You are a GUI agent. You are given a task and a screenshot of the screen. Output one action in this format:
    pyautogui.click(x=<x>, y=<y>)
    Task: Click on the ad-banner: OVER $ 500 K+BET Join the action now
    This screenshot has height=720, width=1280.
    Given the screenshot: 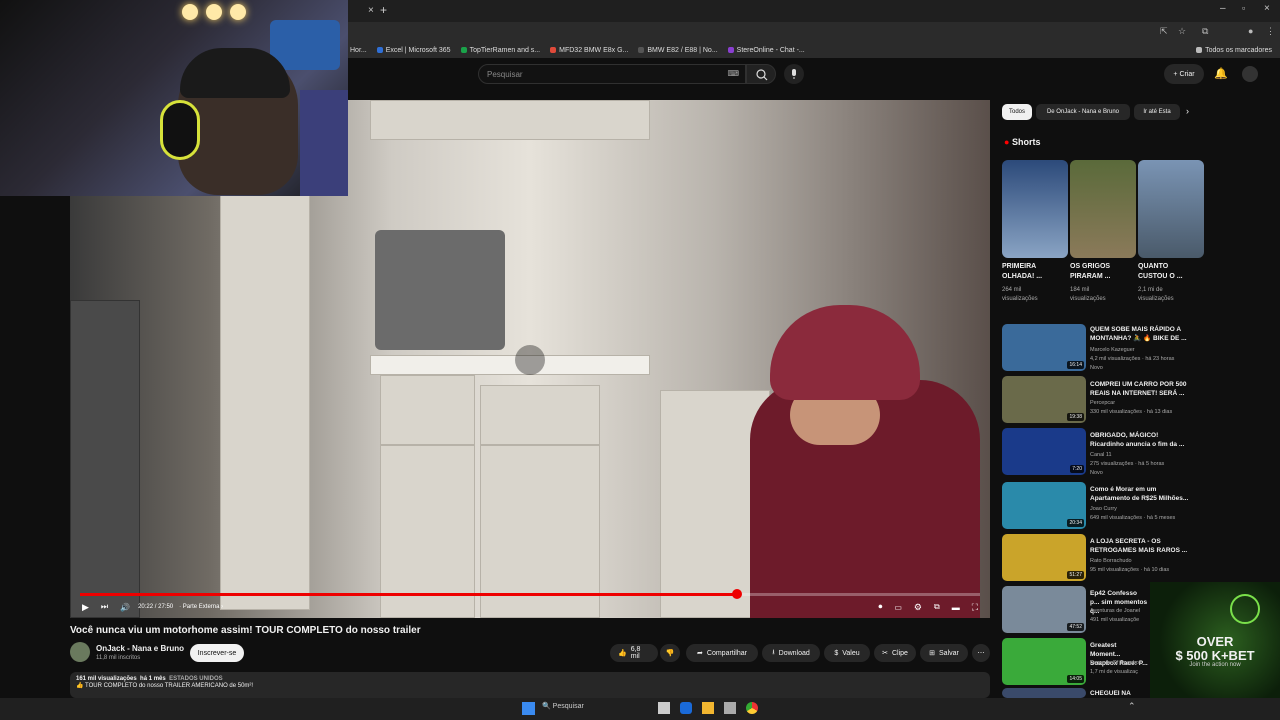 What is the action you would take?
    pyautogui.click(x=1215, y=641)
    